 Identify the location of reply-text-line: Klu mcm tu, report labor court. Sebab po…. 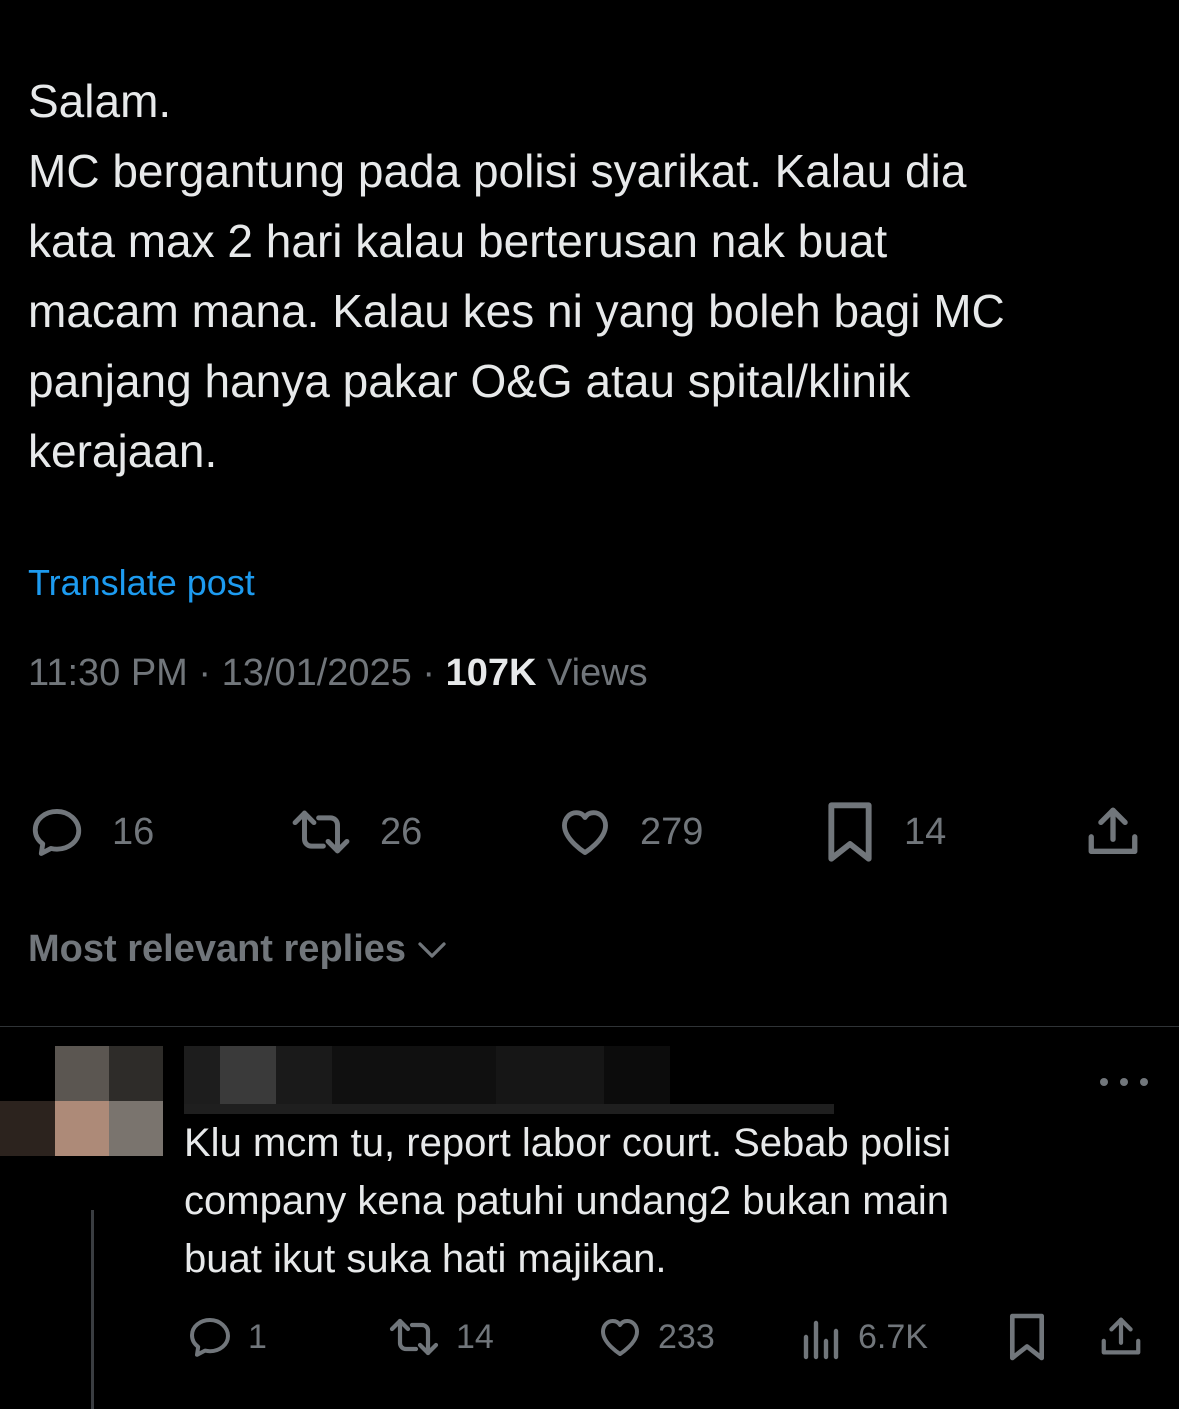
(568, 1143).